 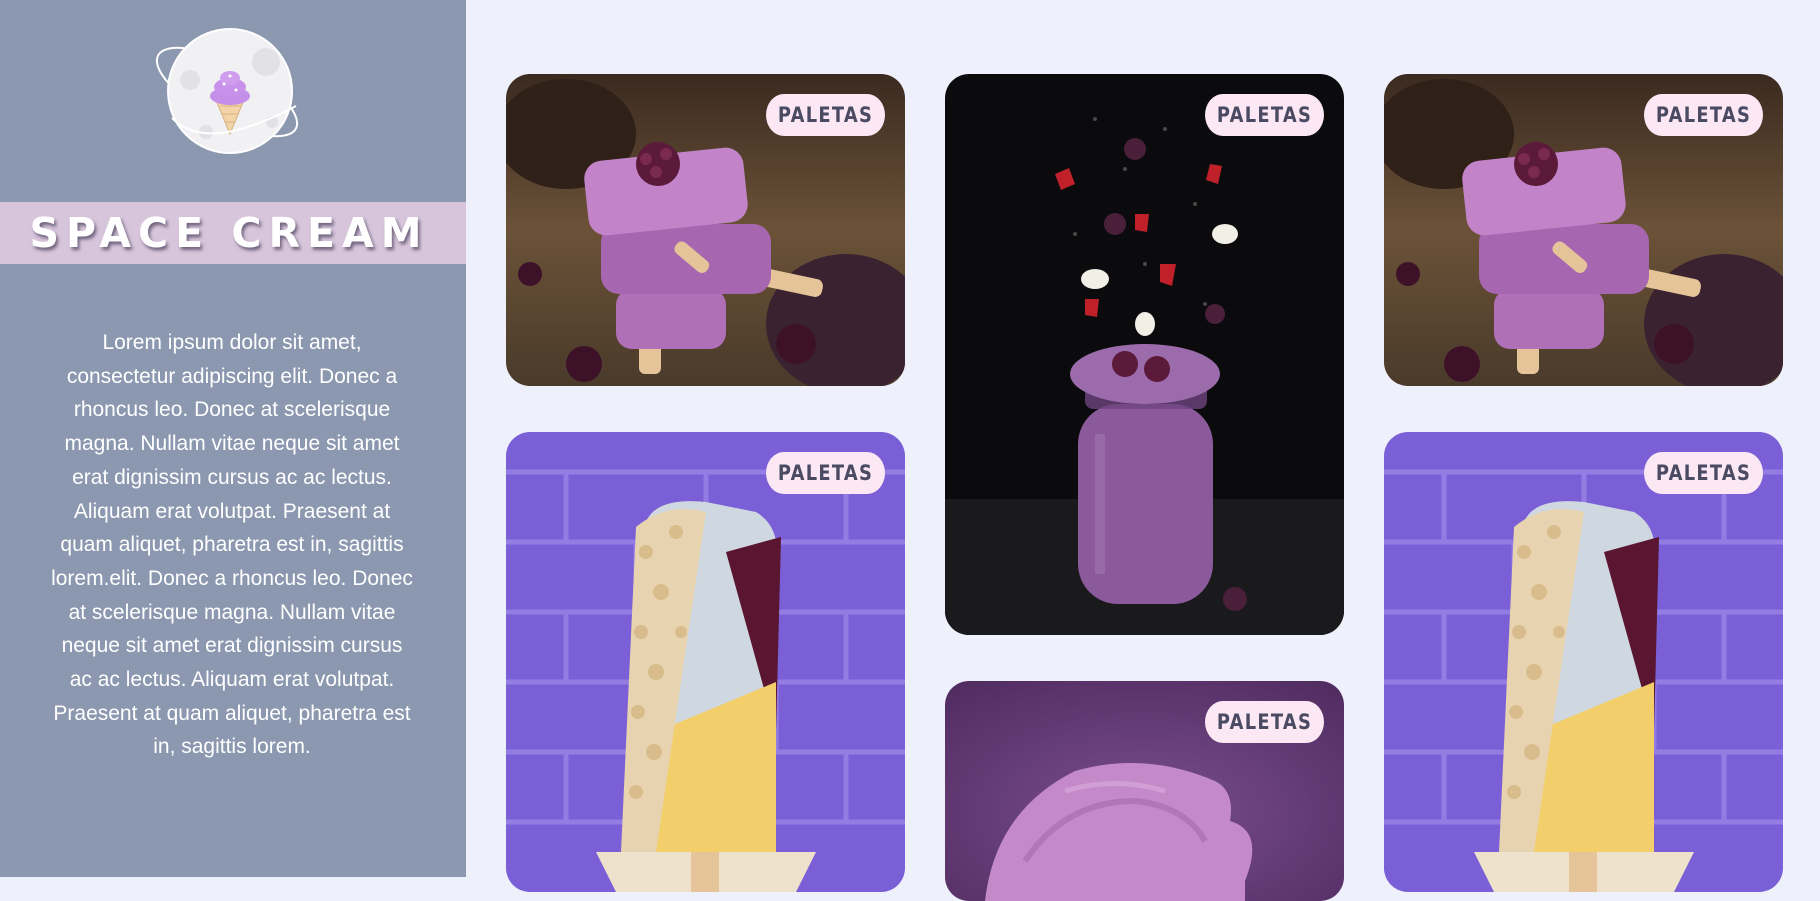 I want to click on berry-smoothie-jar-image, so click(x=1144, y=354).